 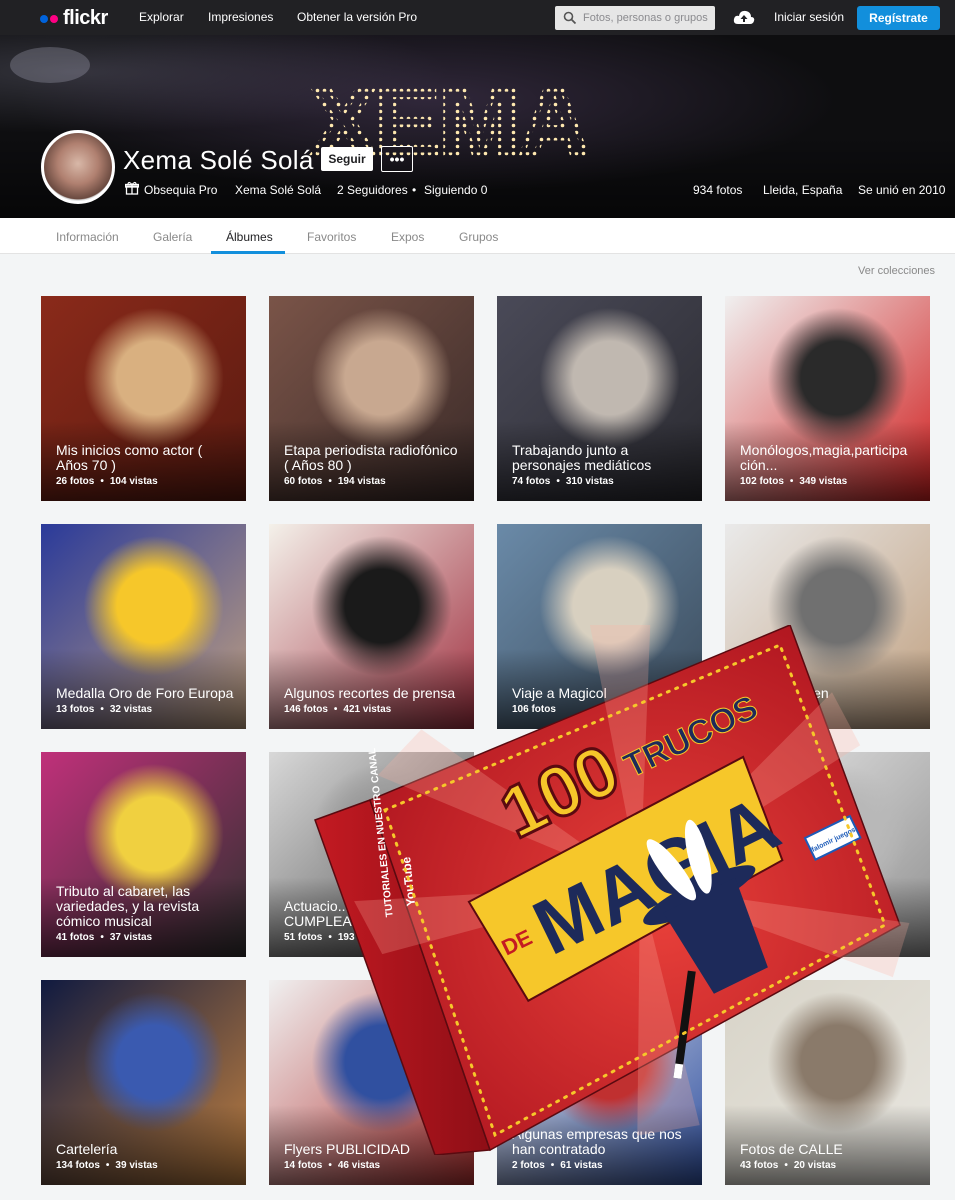 I want to click on album-photo-count: 74 fotos, so click(x=531, y=481).